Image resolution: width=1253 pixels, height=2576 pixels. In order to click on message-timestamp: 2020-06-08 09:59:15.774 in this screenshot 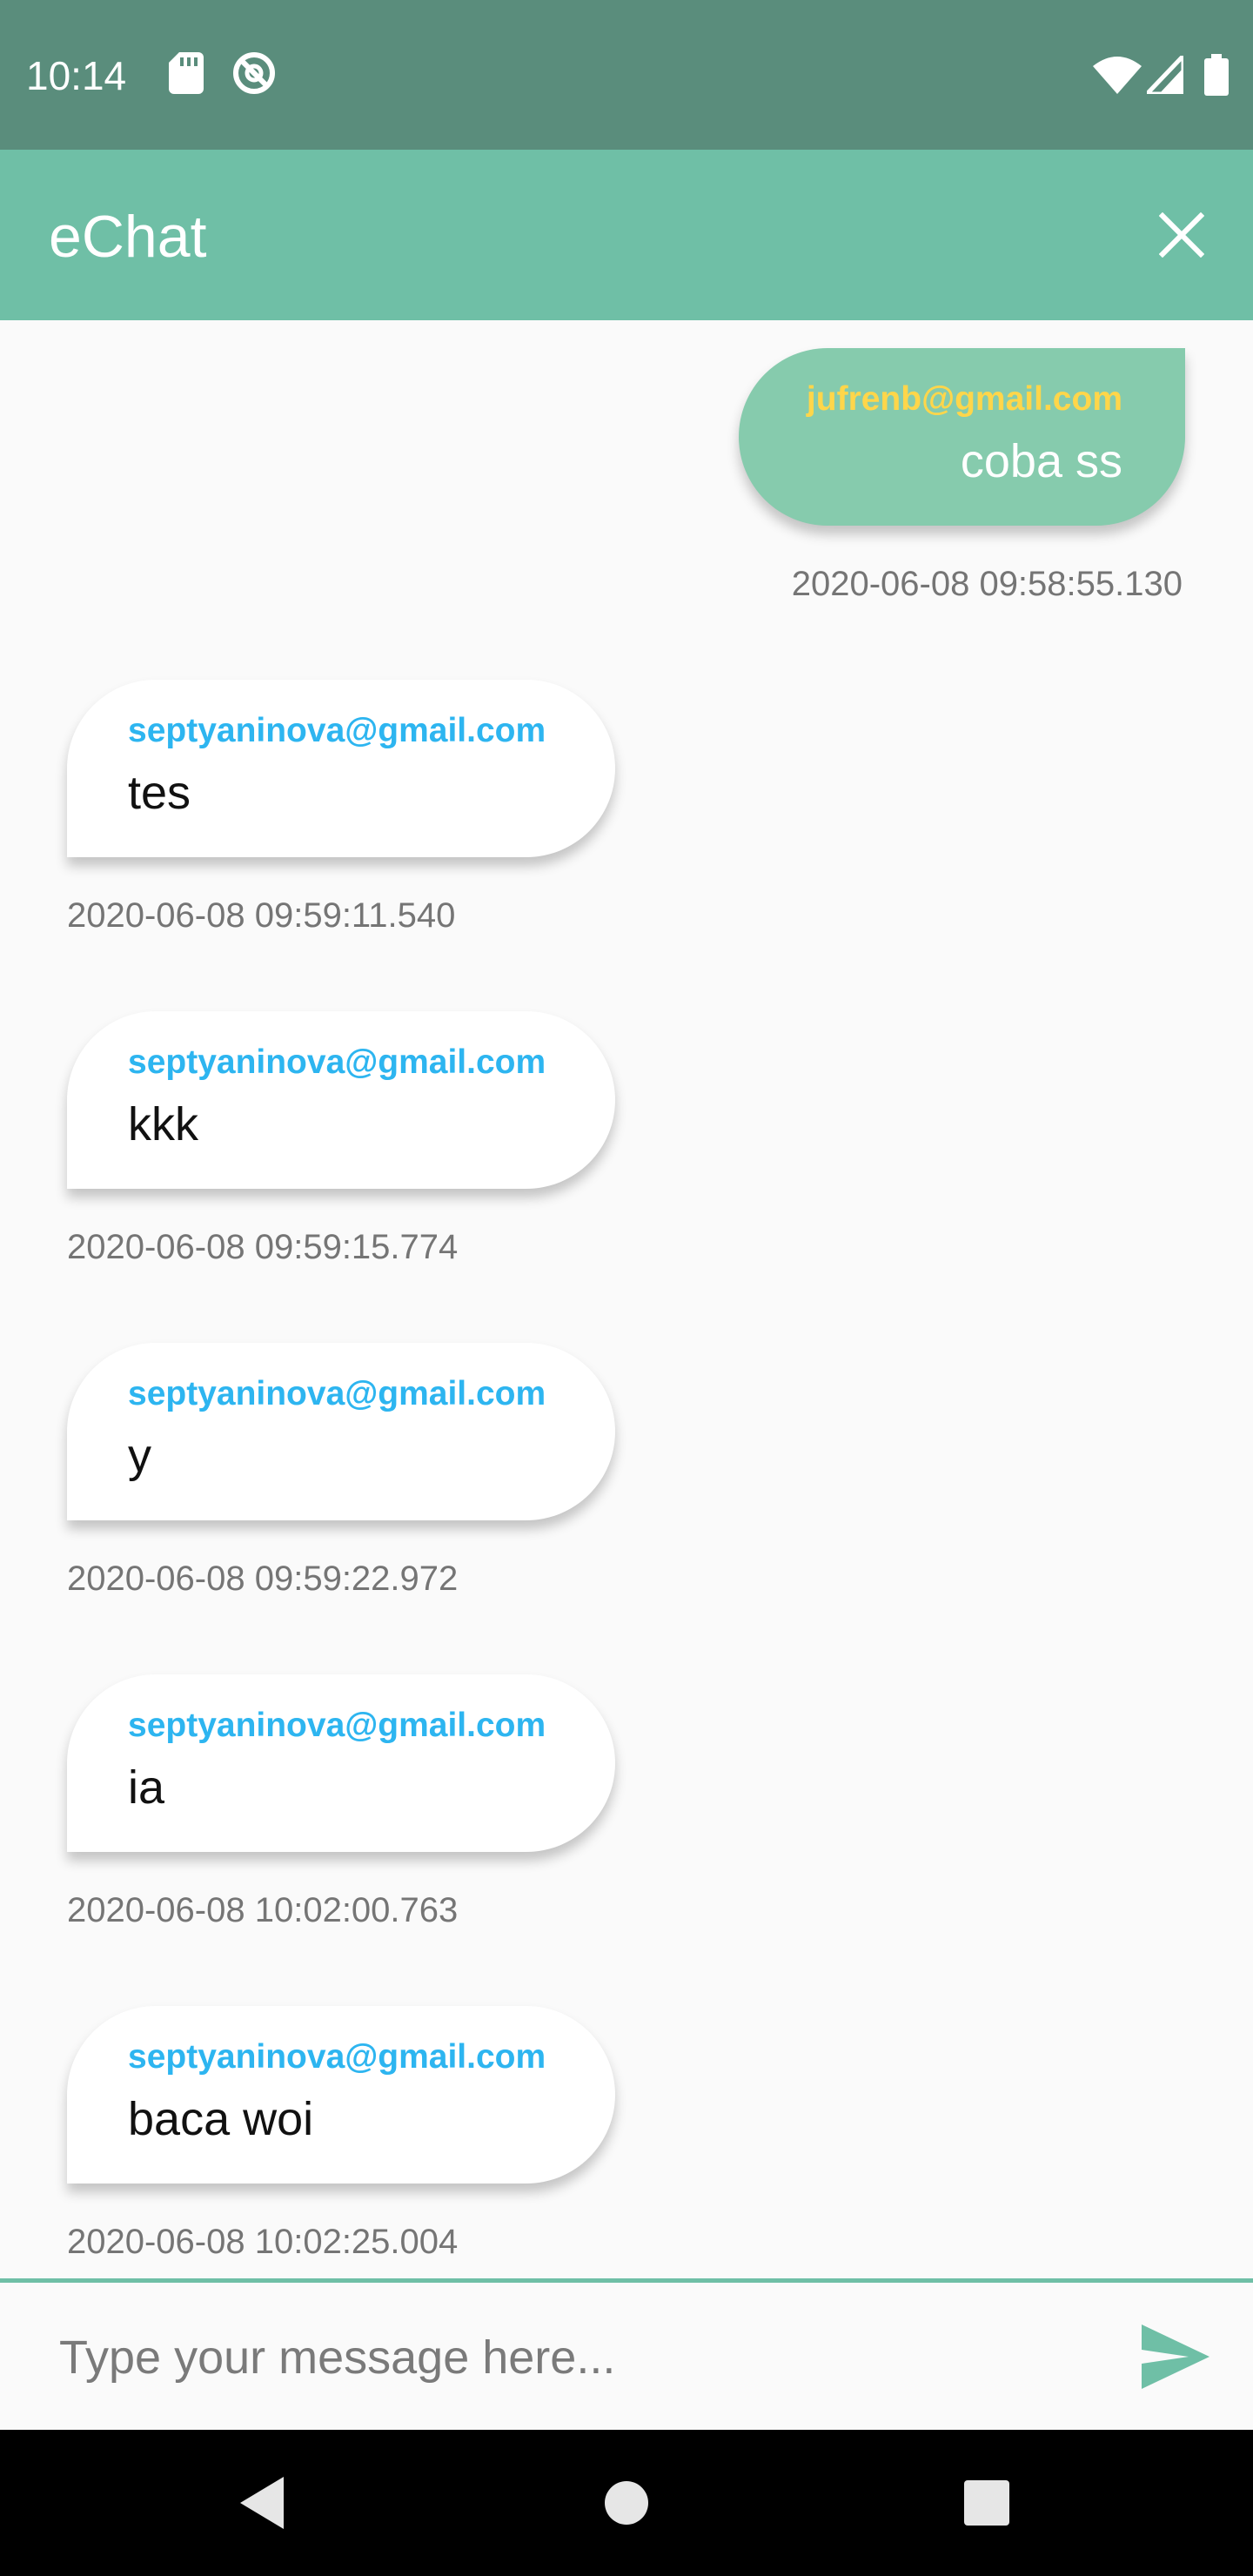, I will do `click(263, 1247)`.